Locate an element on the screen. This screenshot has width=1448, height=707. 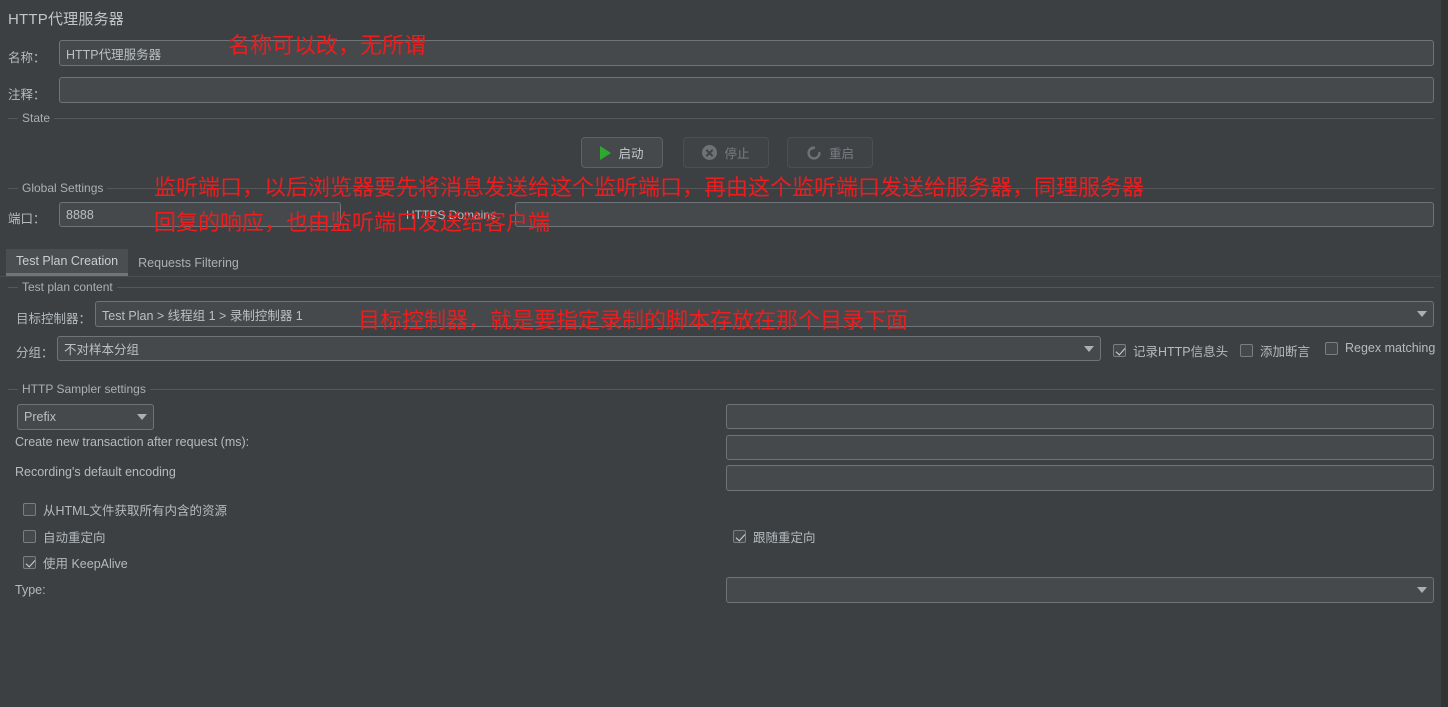
checkbox-auto-redirect: 自动重定向 is located at coordinates (64, 536).